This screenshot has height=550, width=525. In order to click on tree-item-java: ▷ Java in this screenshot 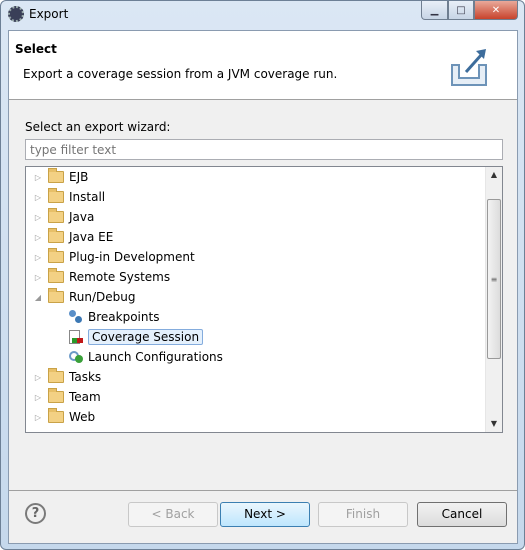, I will do `click(63, 217)`.